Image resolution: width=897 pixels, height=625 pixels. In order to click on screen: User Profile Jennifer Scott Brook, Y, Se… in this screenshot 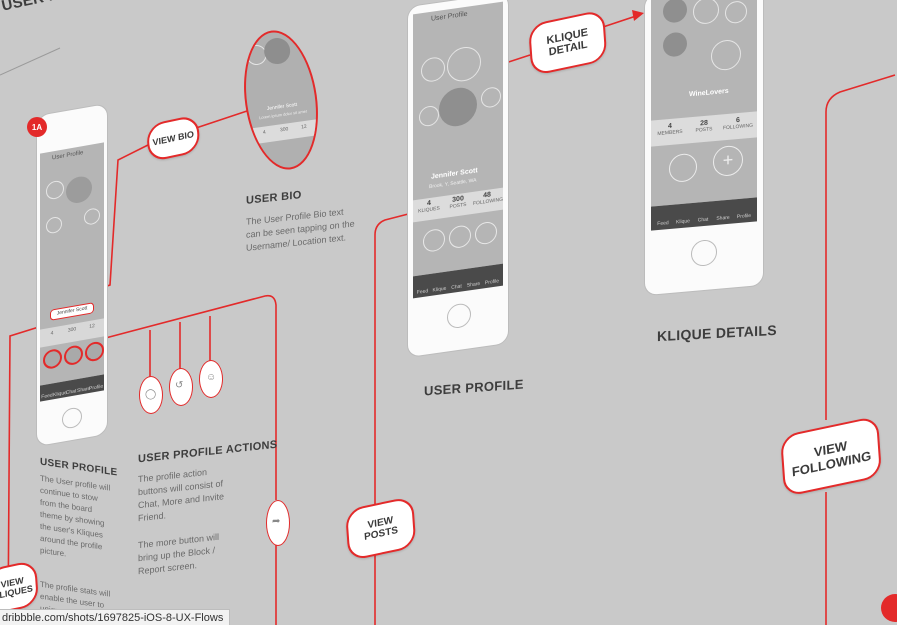, I will do `click(458, 139)`.